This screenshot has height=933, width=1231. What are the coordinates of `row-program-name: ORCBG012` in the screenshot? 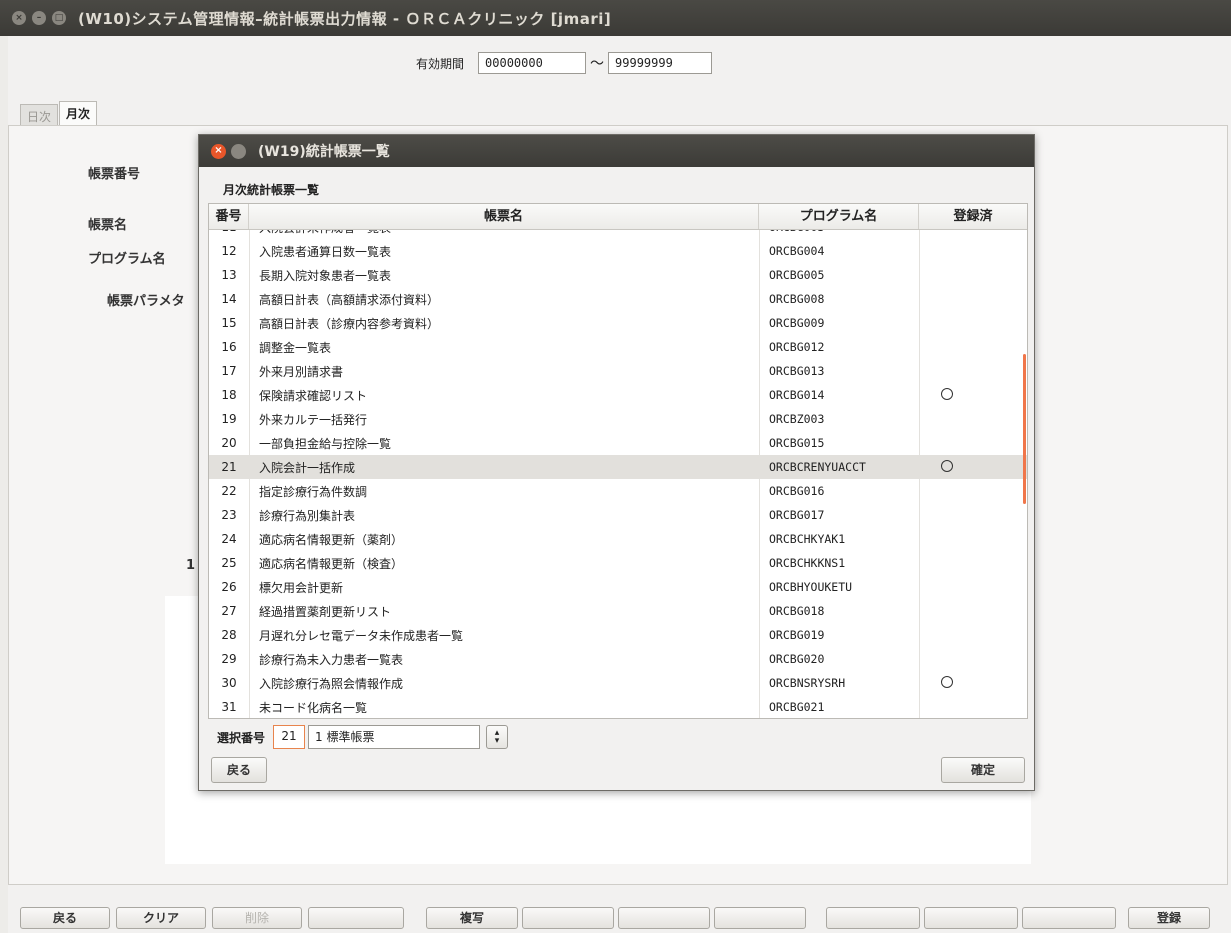 It's located at (797, 347).